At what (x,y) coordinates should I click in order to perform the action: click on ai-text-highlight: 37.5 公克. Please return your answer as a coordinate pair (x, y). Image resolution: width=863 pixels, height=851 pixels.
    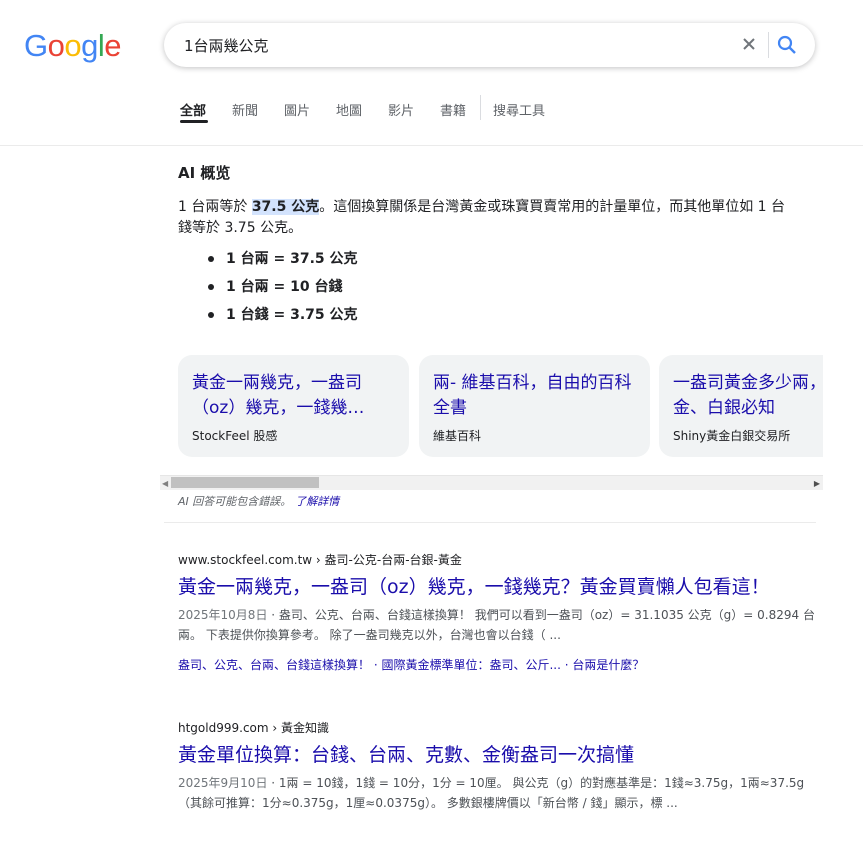
    Looking at the image, I should click on (285, 207).